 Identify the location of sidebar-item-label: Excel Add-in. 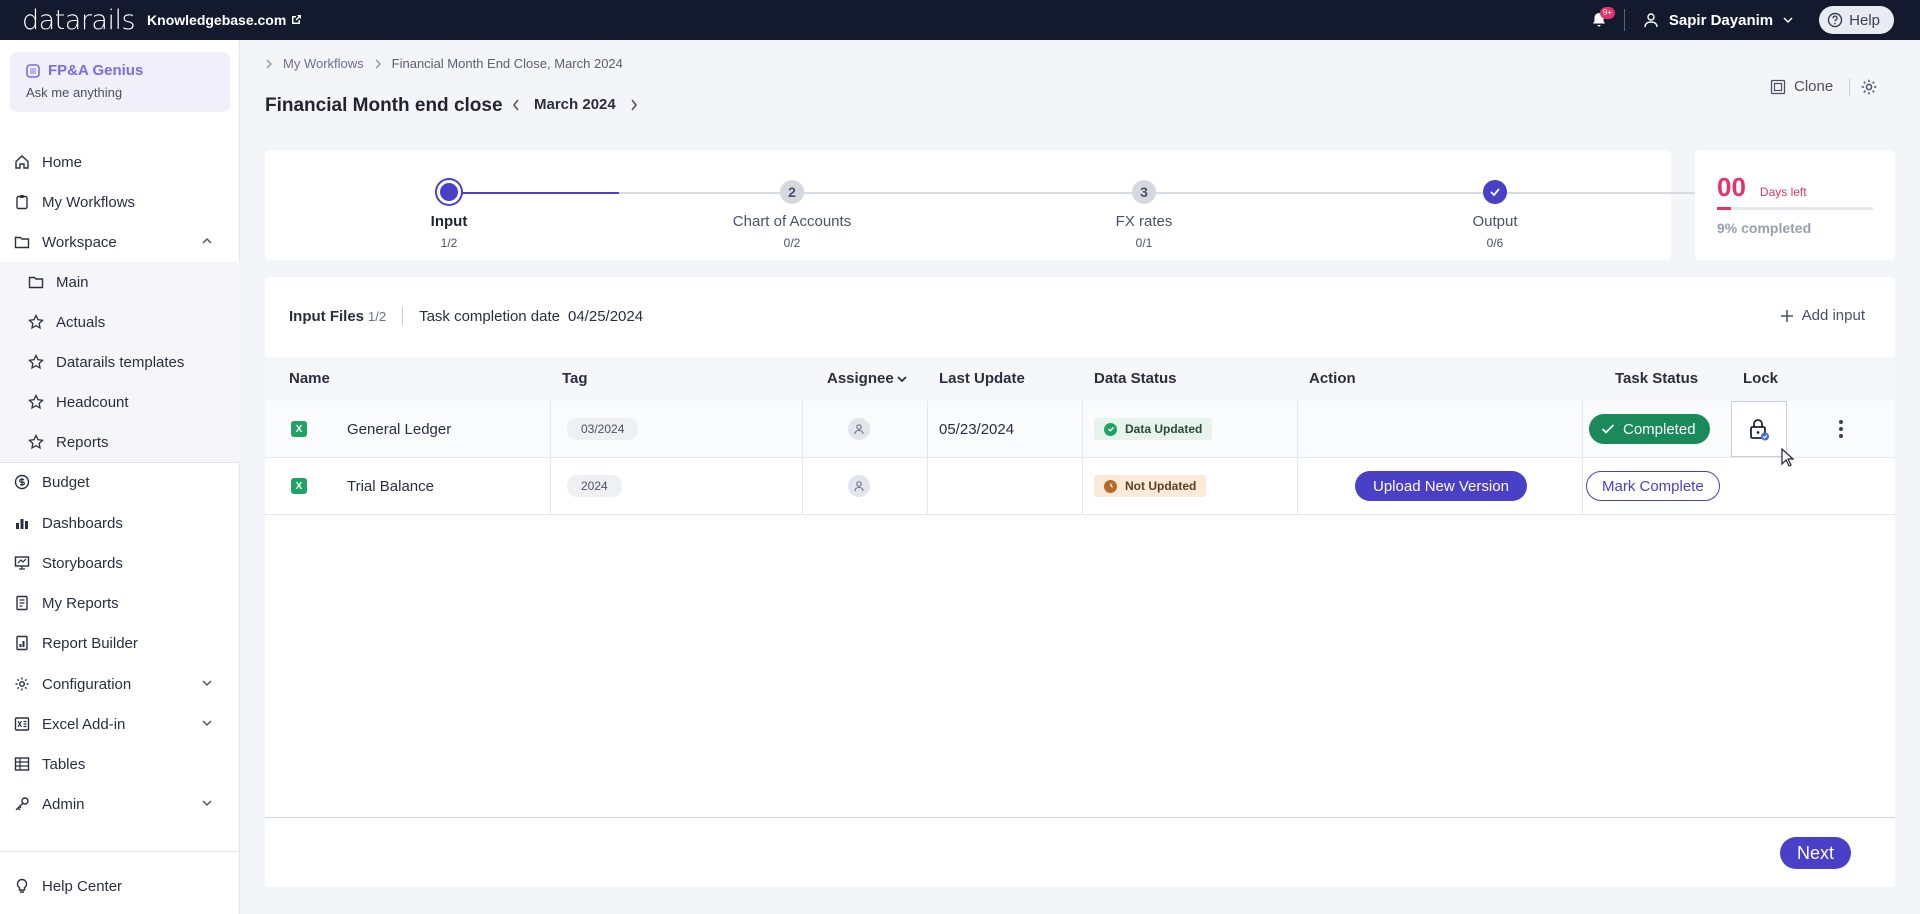
(84, 724).